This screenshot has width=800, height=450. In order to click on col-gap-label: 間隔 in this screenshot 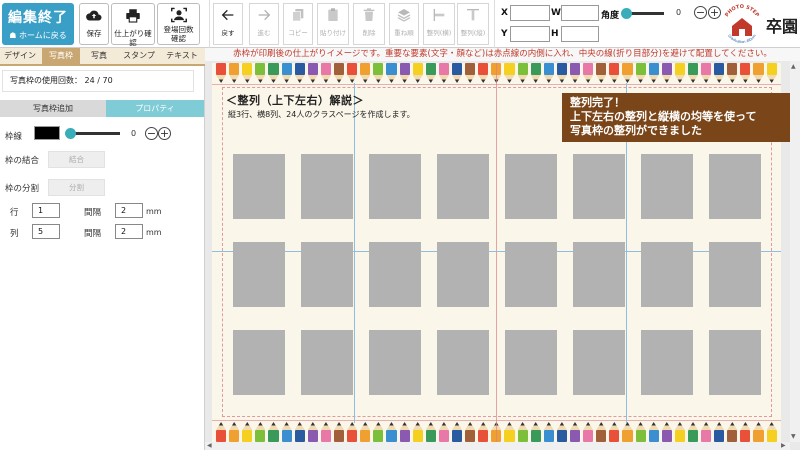, I will do `click(93, 234)`.